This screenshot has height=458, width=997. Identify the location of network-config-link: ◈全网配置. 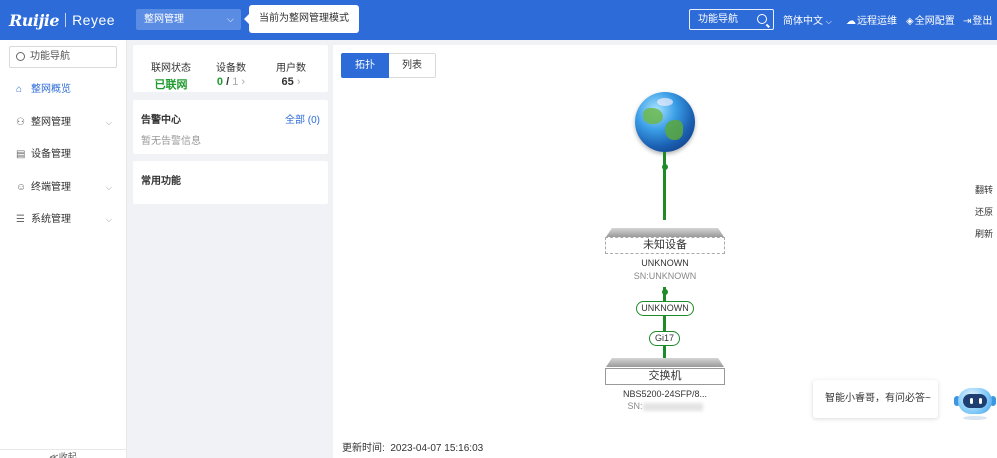
(930, 19).